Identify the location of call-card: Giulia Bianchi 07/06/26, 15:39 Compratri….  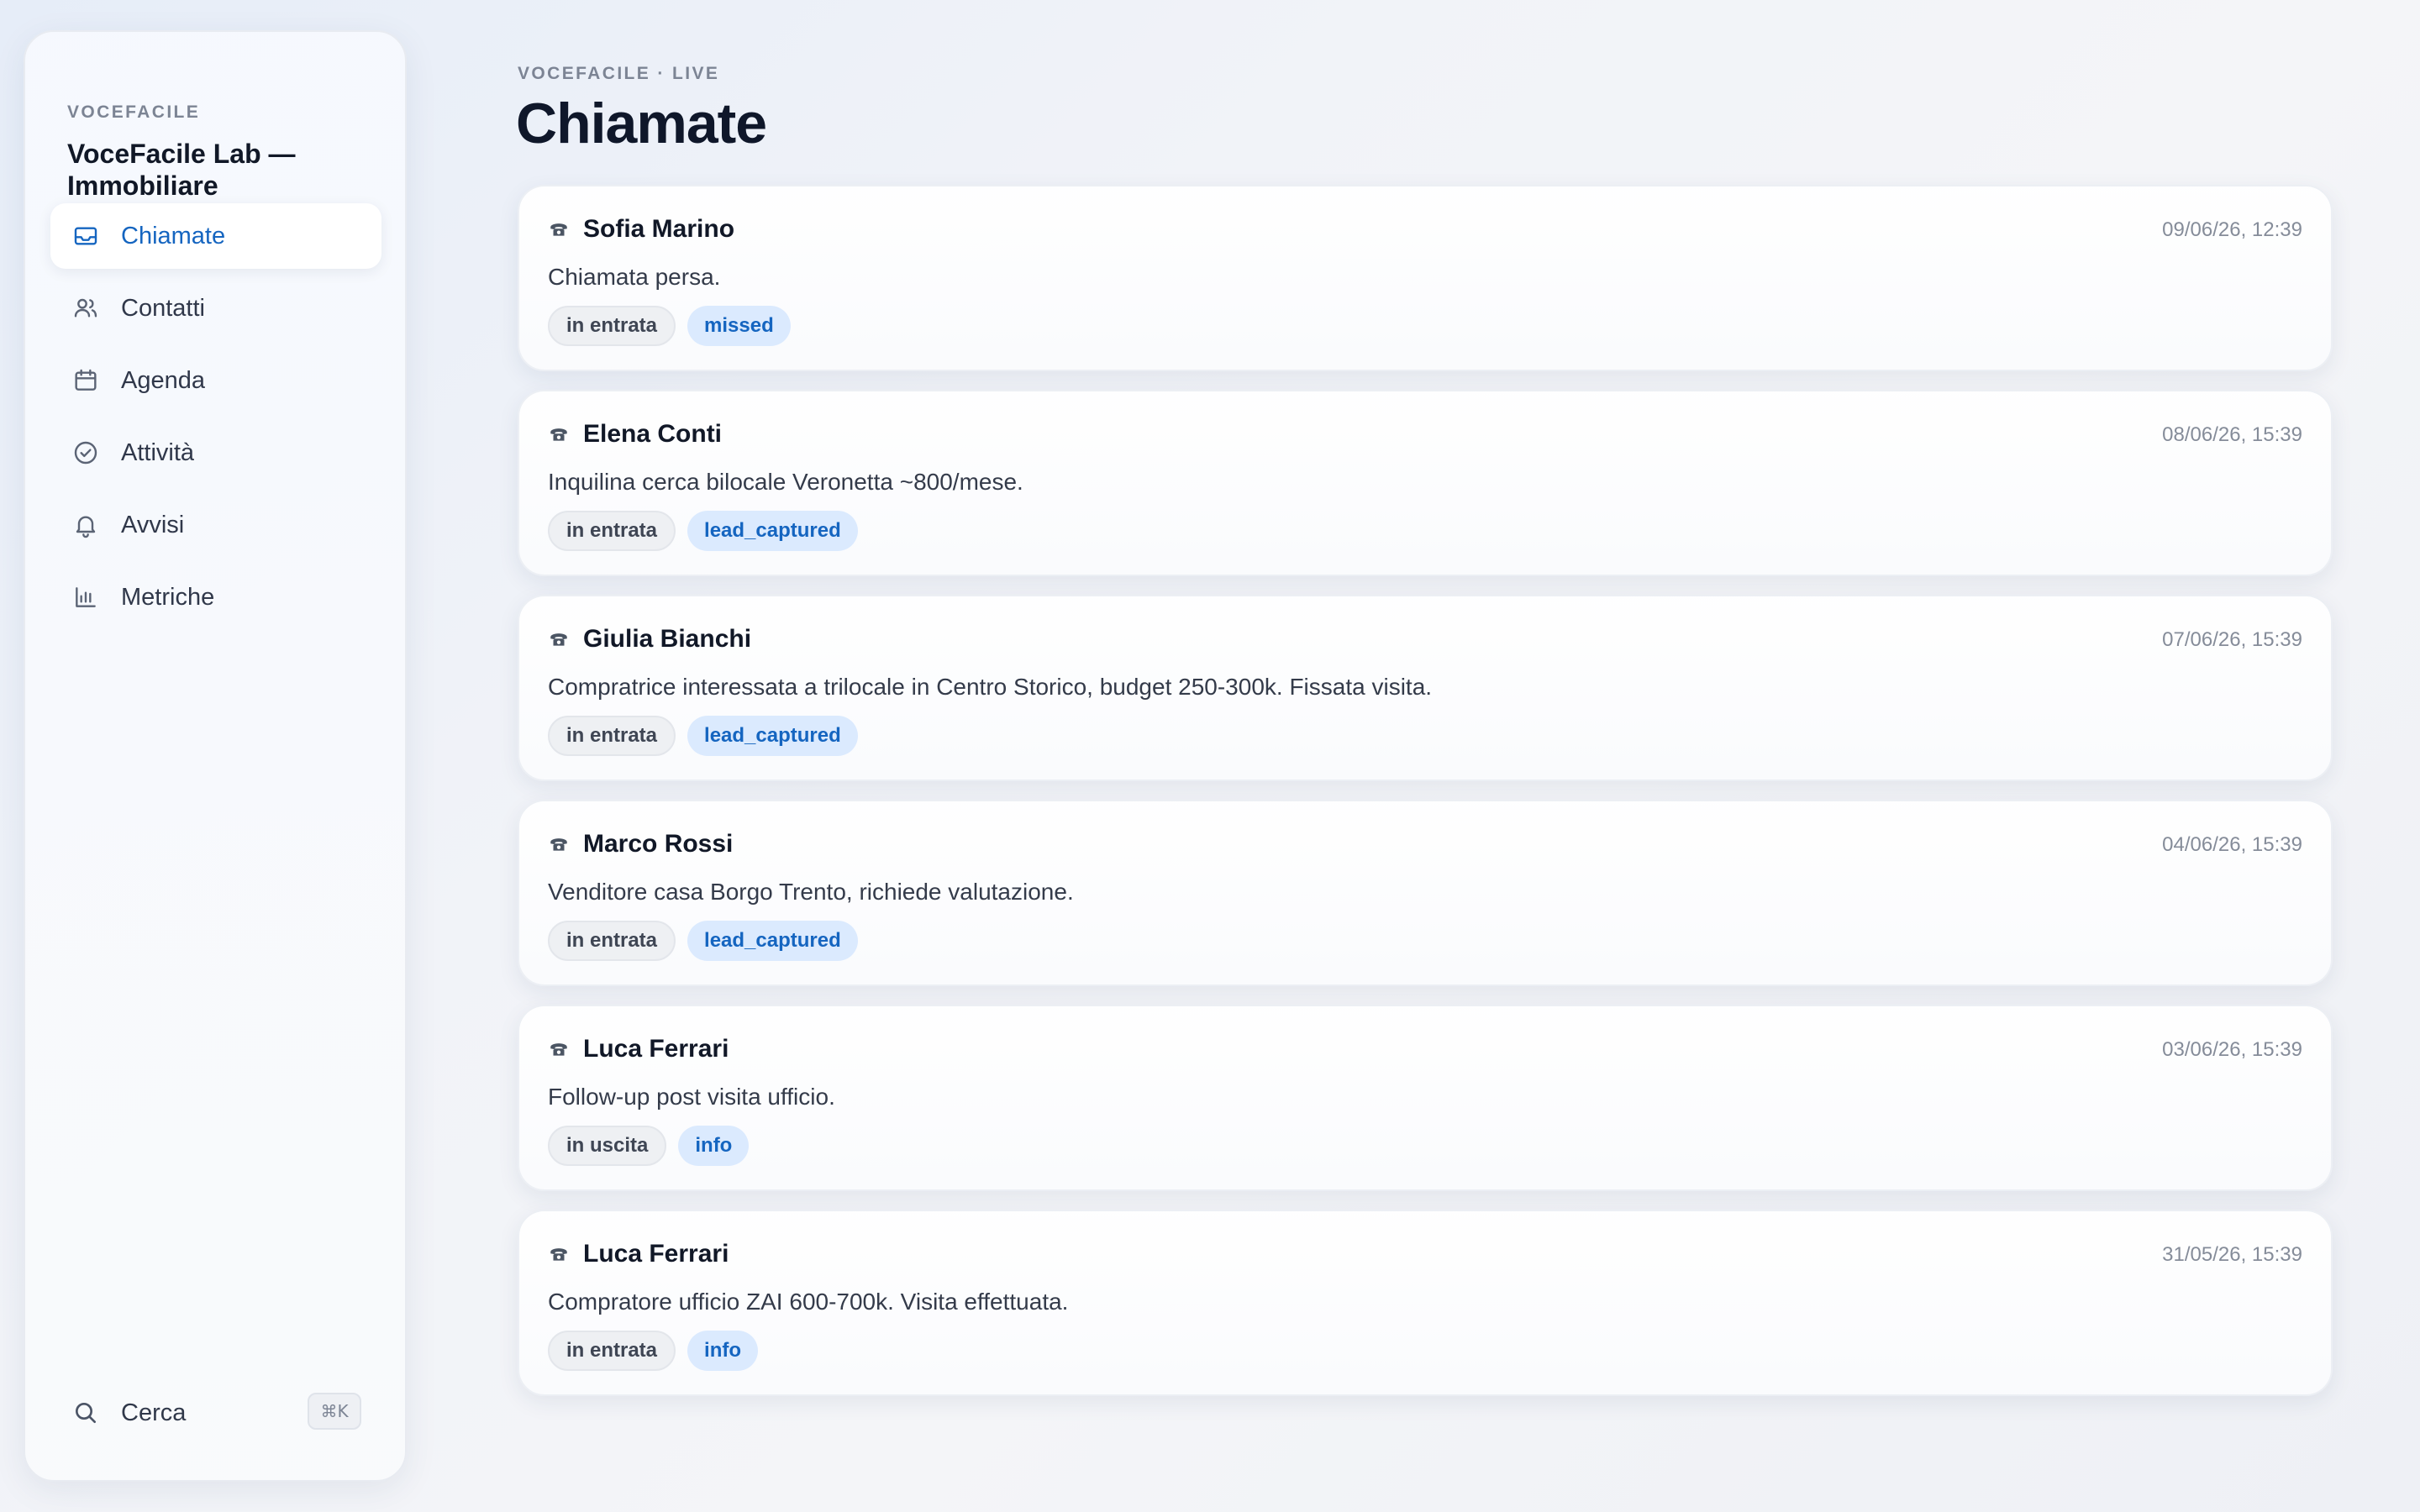
(1425, 688).